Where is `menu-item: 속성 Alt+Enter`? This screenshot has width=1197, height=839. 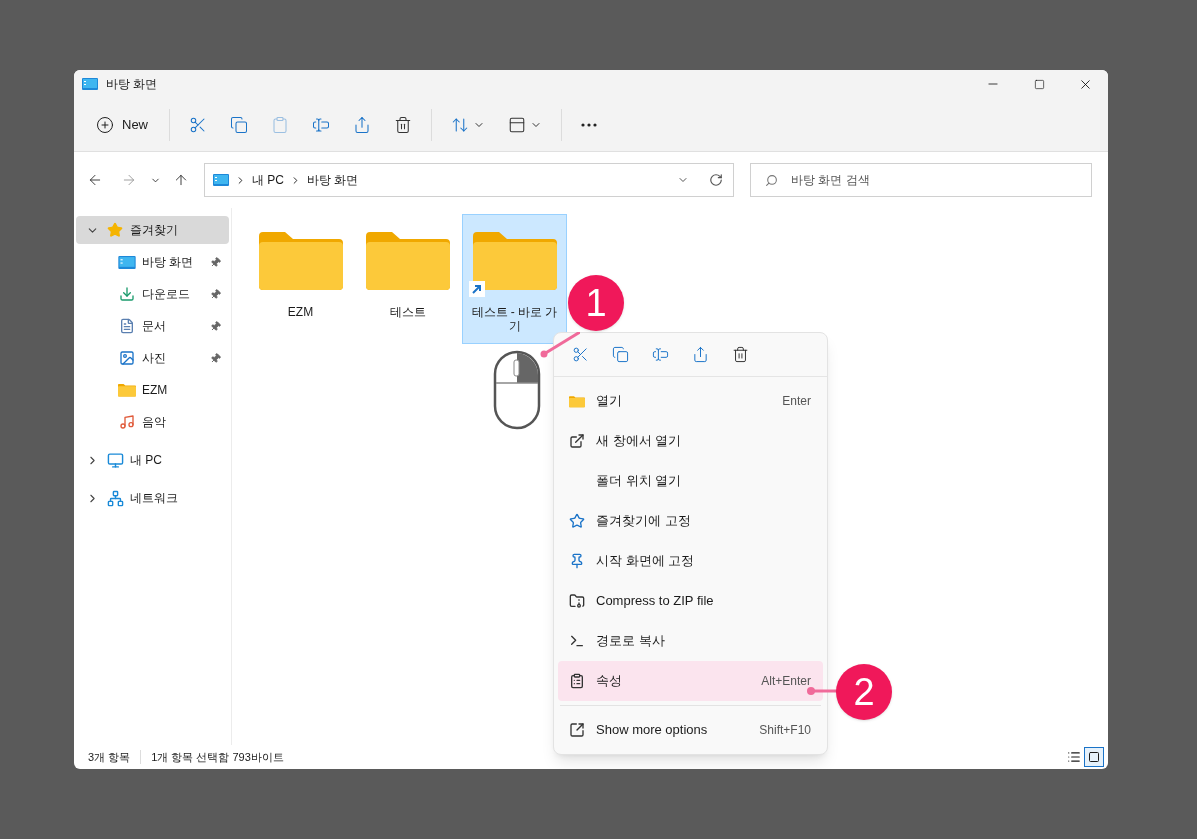
menu-item: 속성 Alt+Enter is located at coordinates (690, 681).